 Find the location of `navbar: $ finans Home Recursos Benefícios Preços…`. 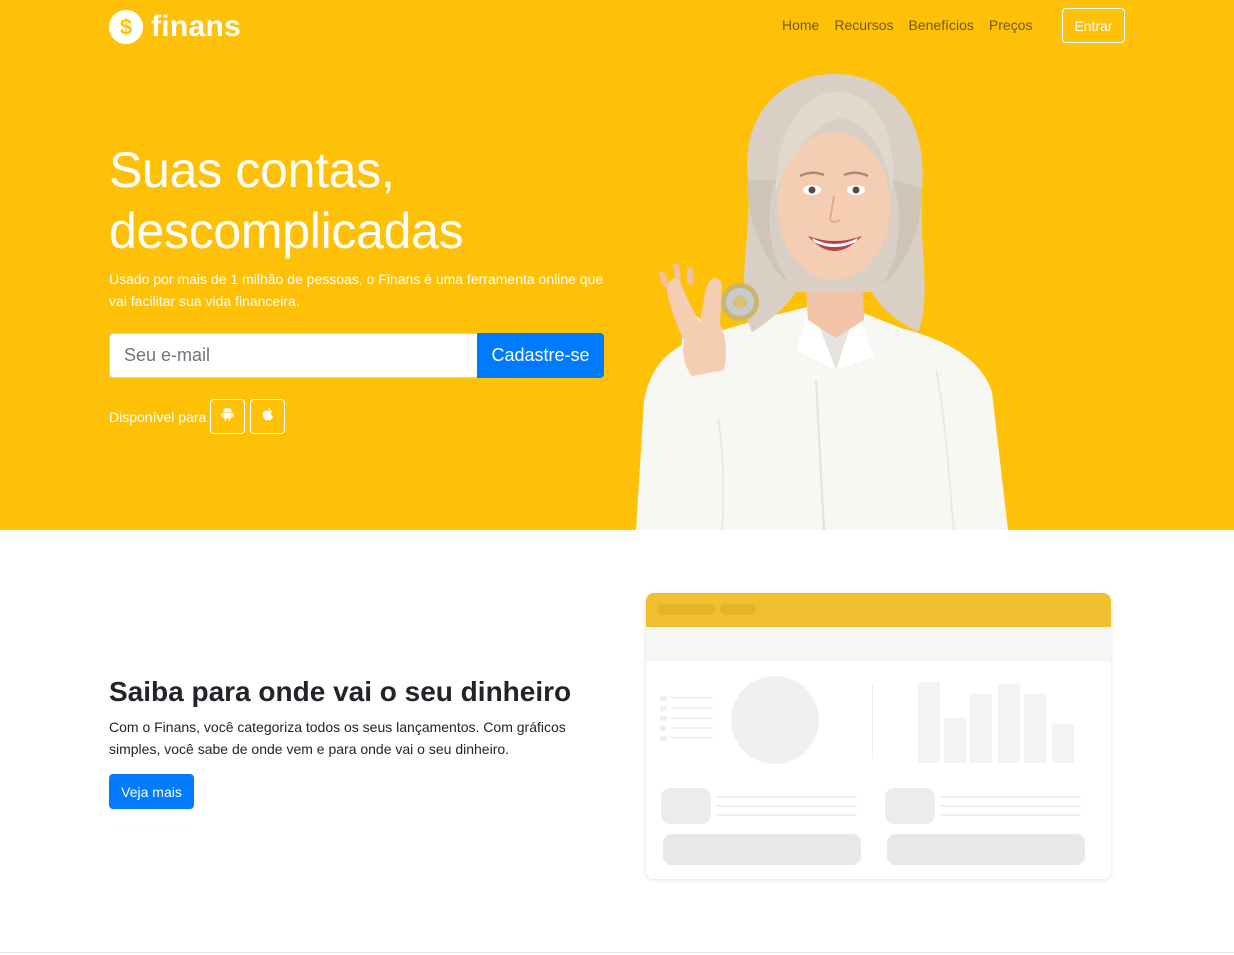

navbar: $ finans Home Recursos Benefícios Preços… is located at coordinates (617, 28).